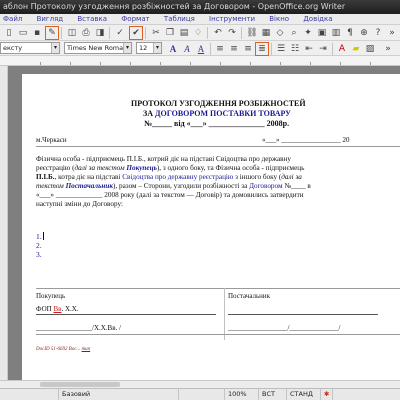 Image resolution: width=400 pixels, height=400 pixels. What do you see at coordinates (262, 49) in the screenshot?
I see `align-justify-icon: ≣` at bounding box center [262, 49].